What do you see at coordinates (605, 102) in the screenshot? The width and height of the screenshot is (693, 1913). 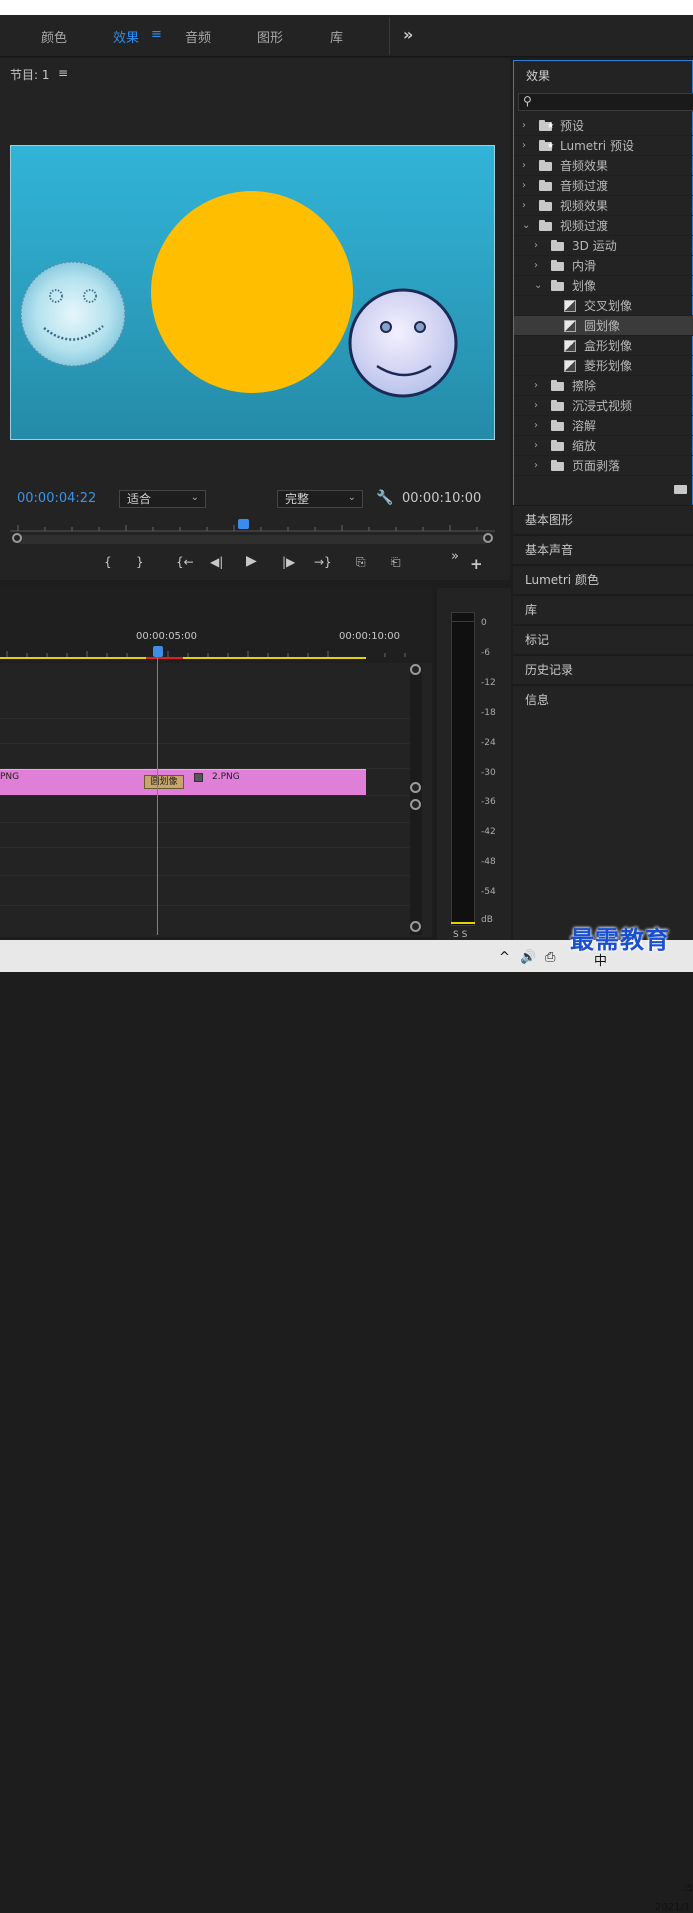 I see `effects-search-input: ⚲` at bounding box center [605, 102].